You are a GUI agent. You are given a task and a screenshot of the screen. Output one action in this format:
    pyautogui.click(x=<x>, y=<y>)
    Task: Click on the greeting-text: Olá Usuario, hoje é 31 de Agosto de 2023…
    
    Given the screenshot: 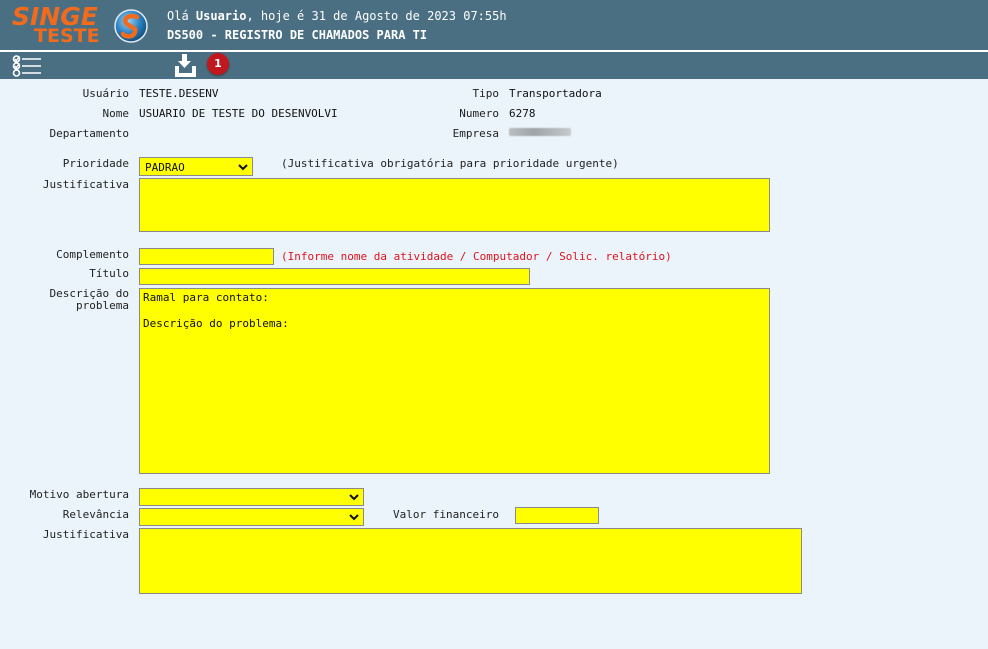 What is the action you would take?
    pyautogui.click(x=337, y=16)
    